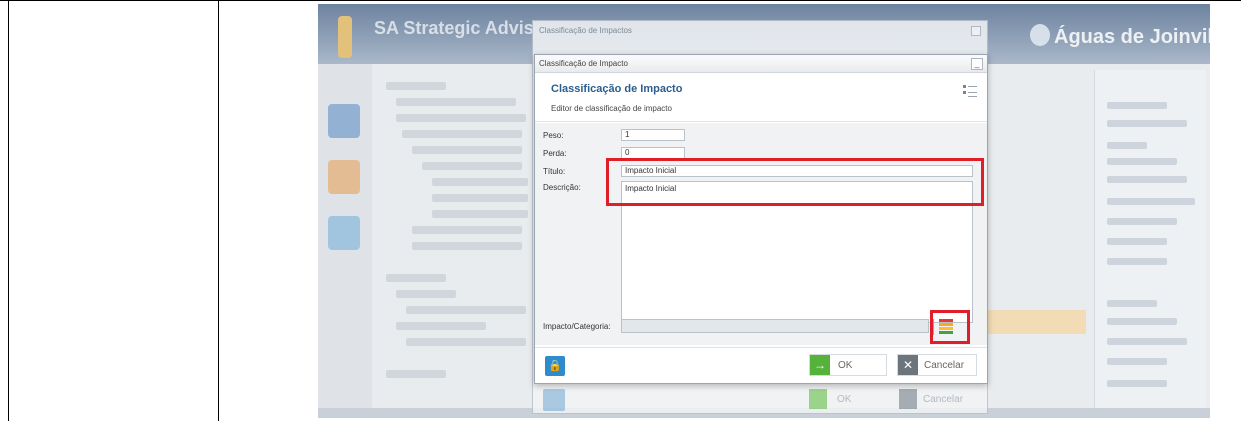  I want to click on frame-top-line, so click(620, 0).